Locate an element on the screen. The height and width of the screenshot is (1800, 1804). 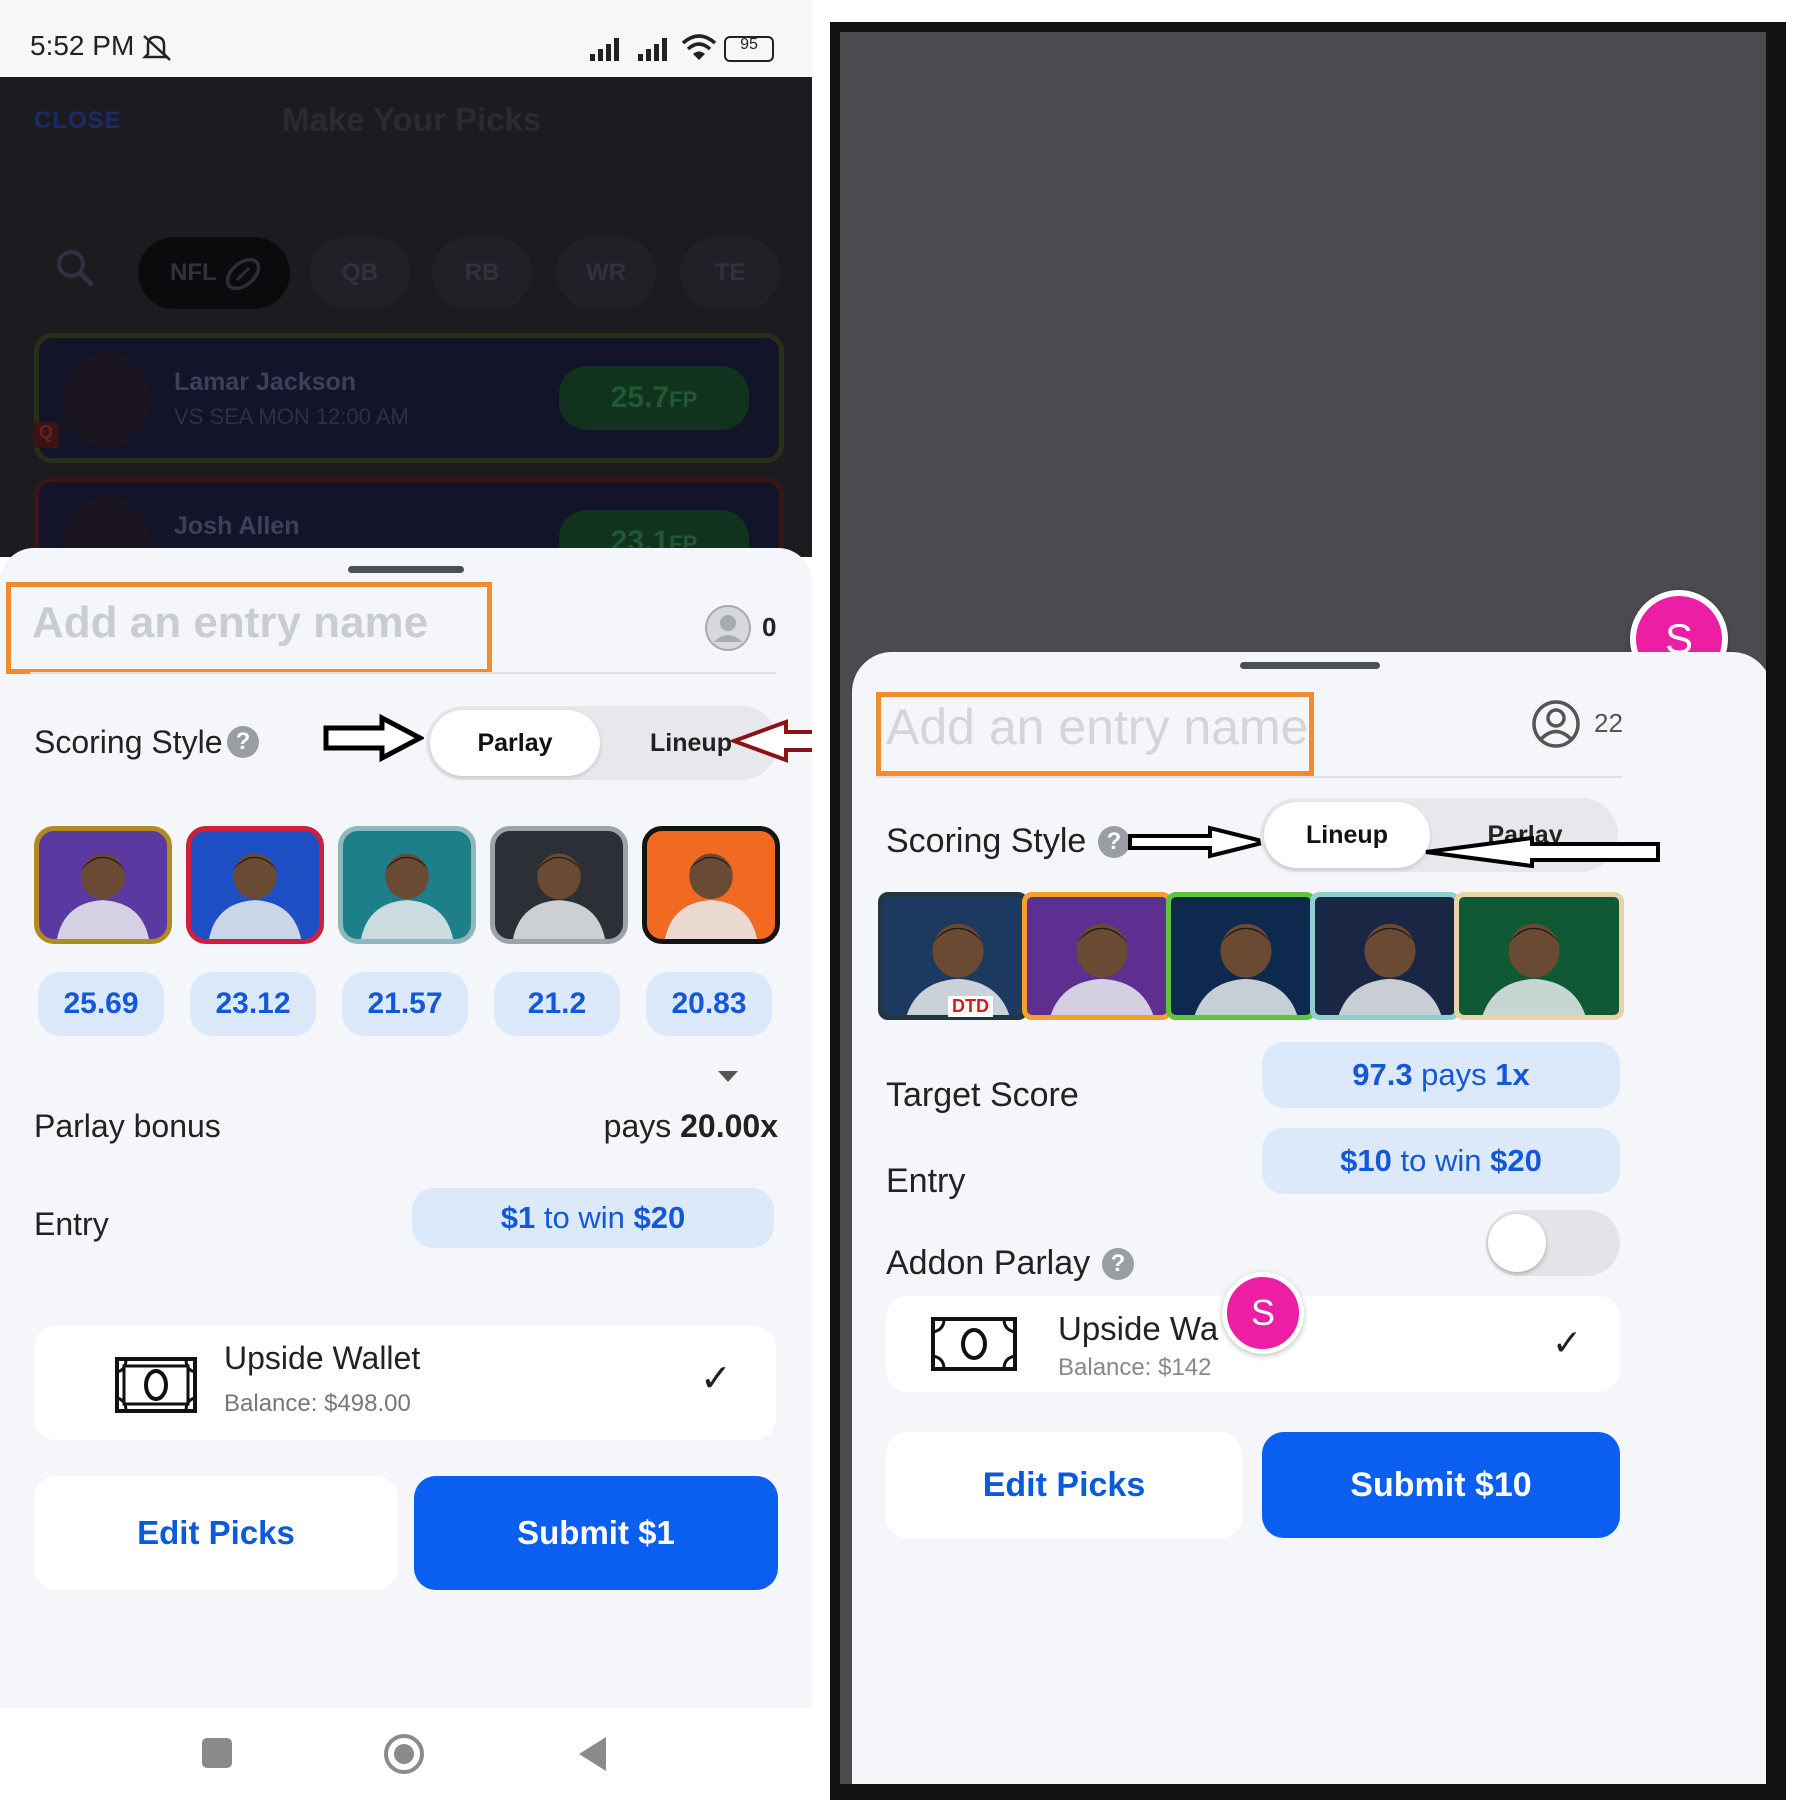
entrant-count: 0 is located at coordinates (769, 627).